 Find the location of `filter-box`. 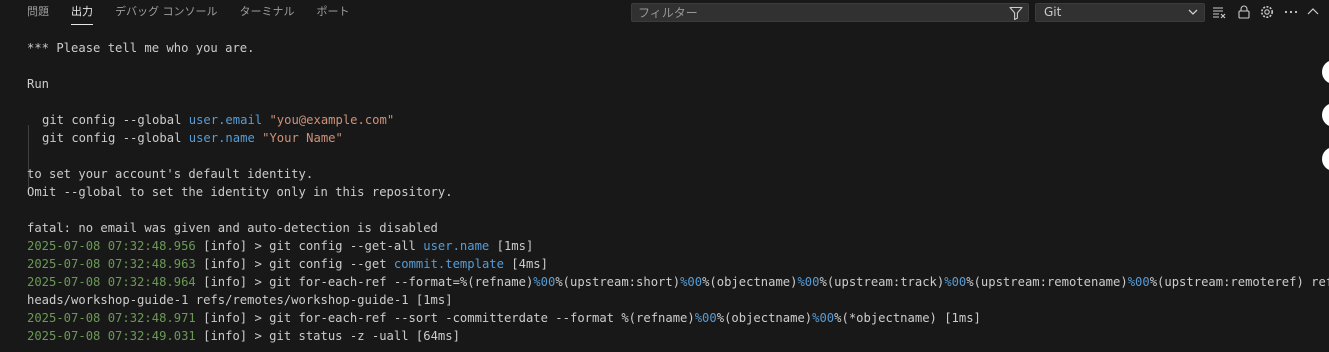

filter-box is located at coordinates (830, 12).